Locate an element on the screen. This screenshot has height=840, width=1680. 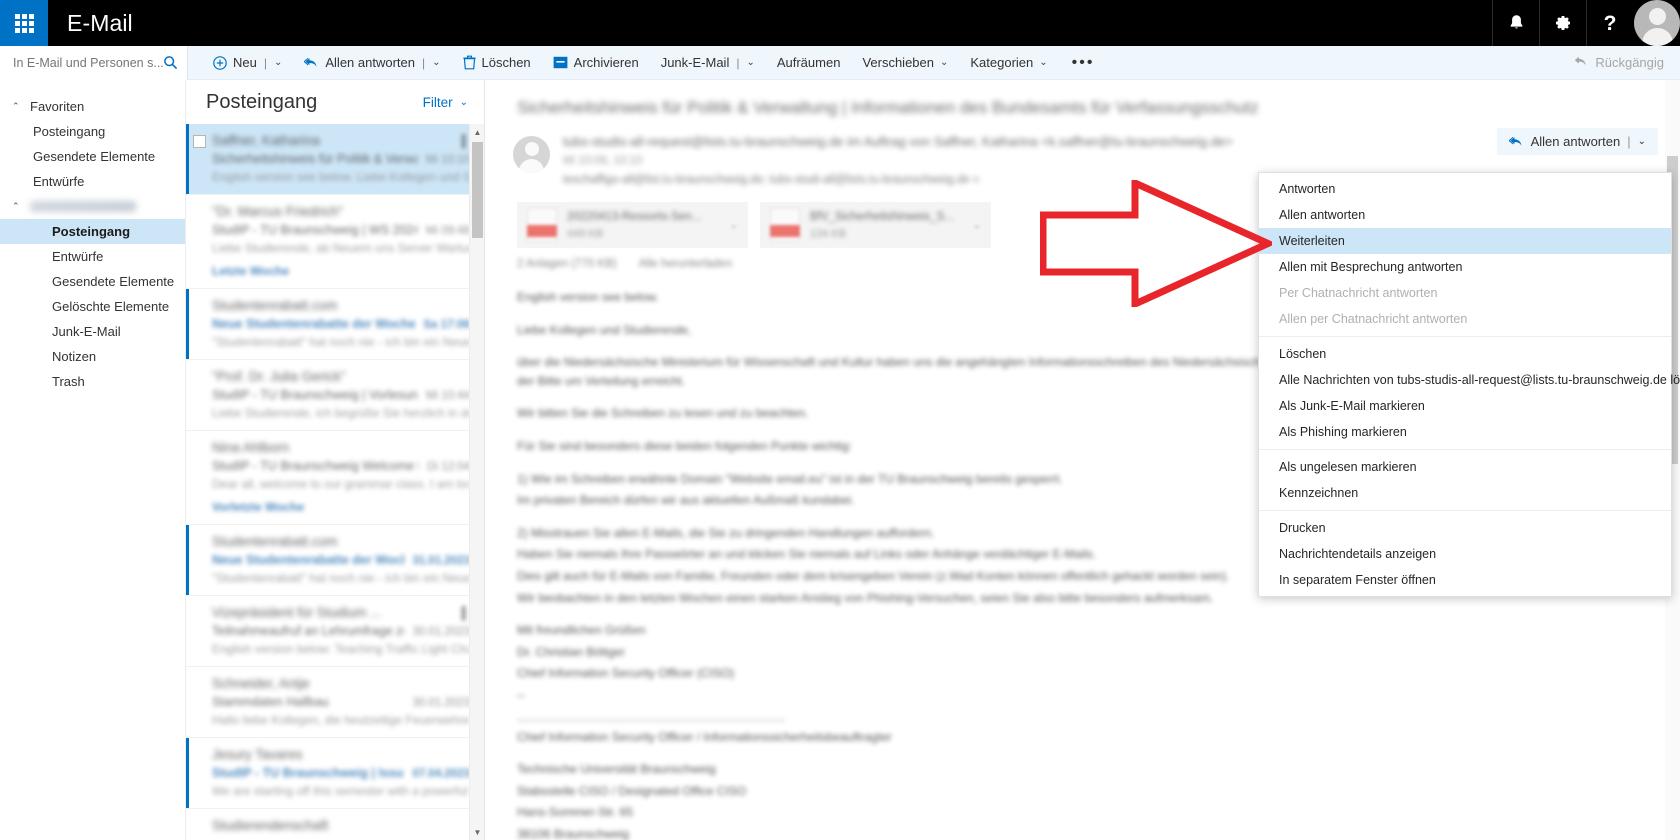
menu-item-allen-mit-besprechung-antworten: Allen mit Besprechung antworten is located at coordinates (1465, 267).